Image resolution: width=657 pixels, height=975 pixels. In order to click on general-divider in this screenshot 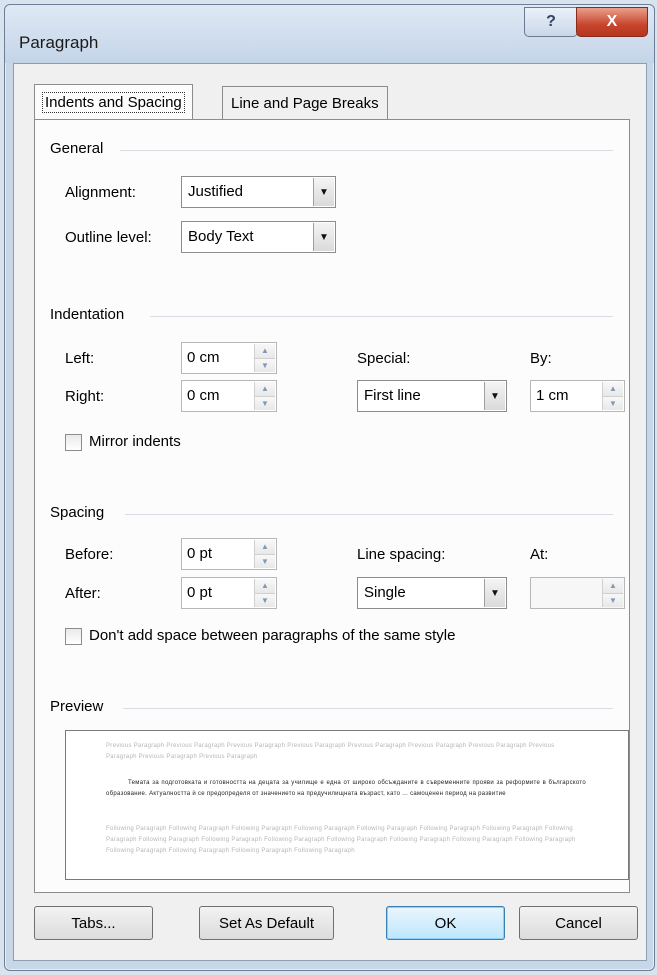, I will do `click(366, 150)`.